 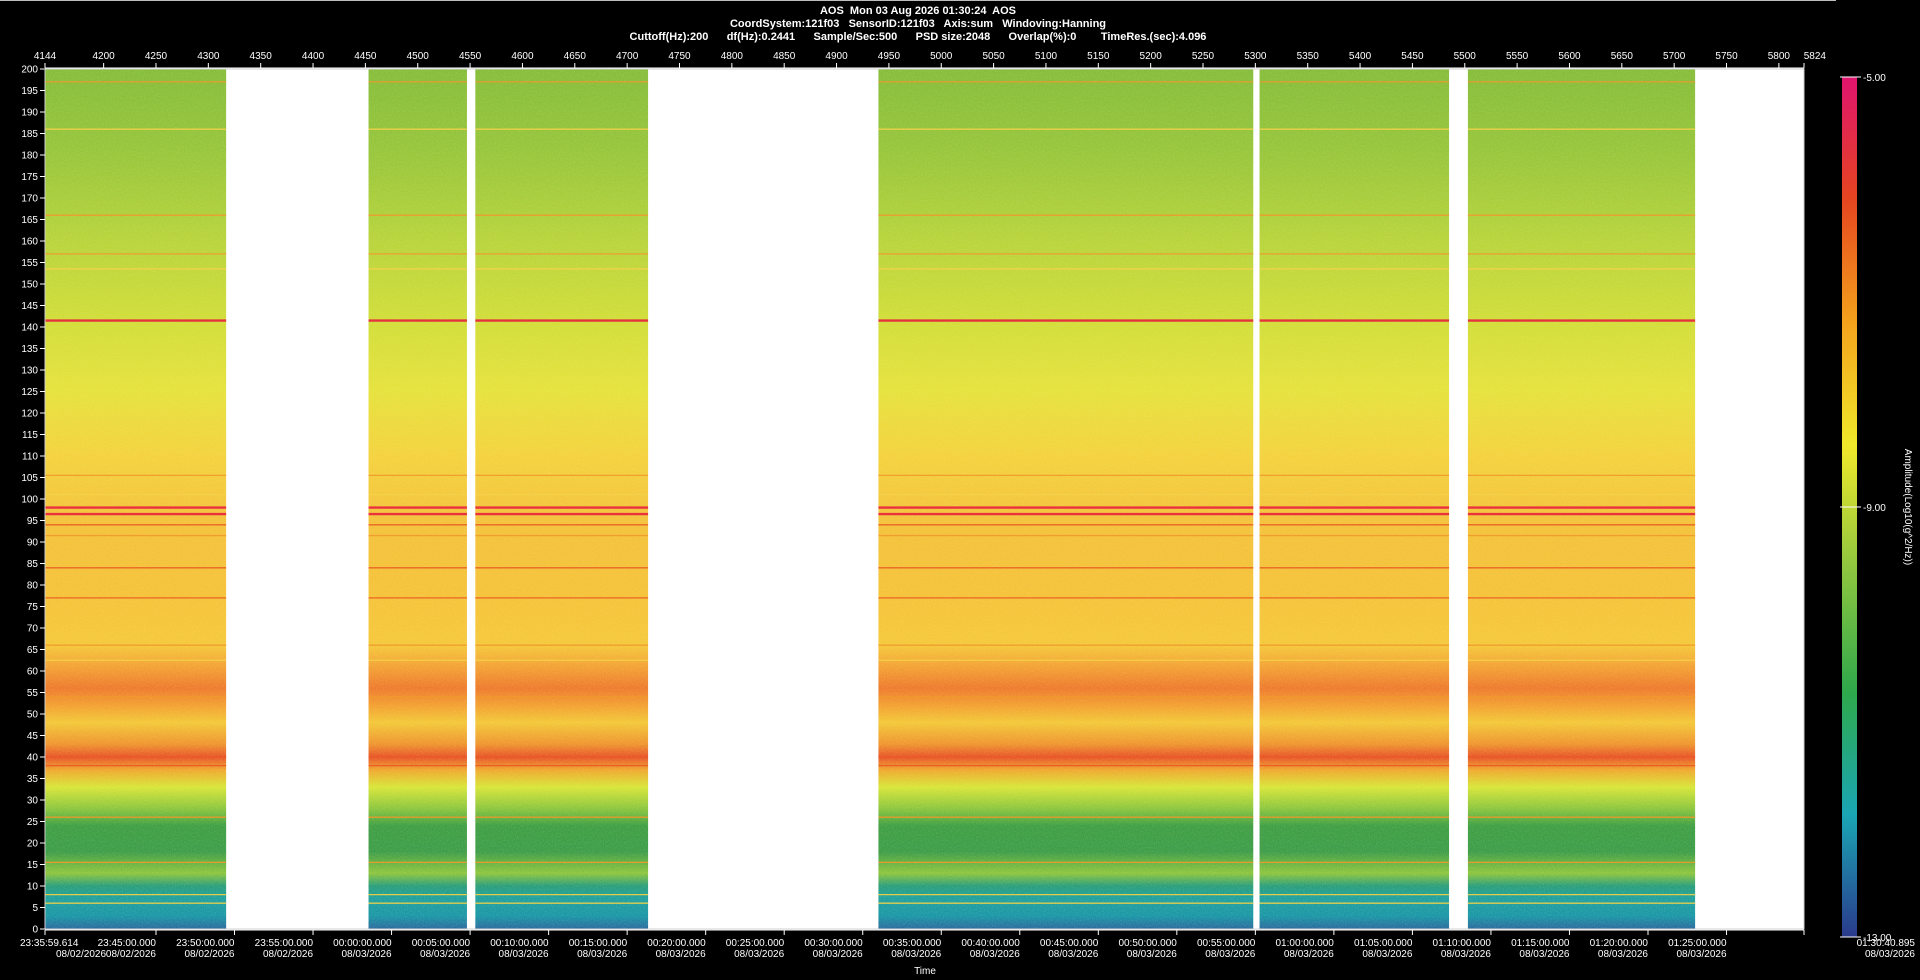 What do you see at coordinates (33, 736) in the screenshot?
I see `y-tick-label: 45` at bounding box center [33, 736].